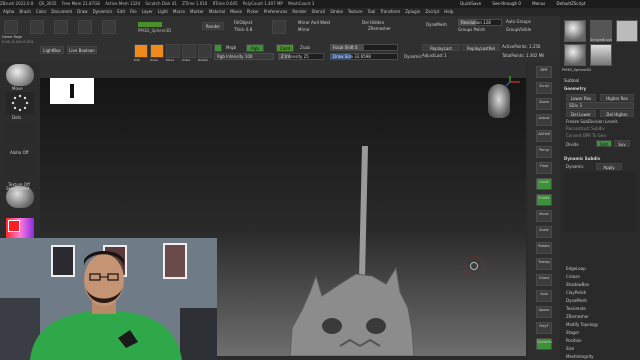 Image resolution: width=640 pixels, height=360 pixels. Describe the element at coordinates (37, 27) in the screenshot. I see `sculptris-icon` at that location.